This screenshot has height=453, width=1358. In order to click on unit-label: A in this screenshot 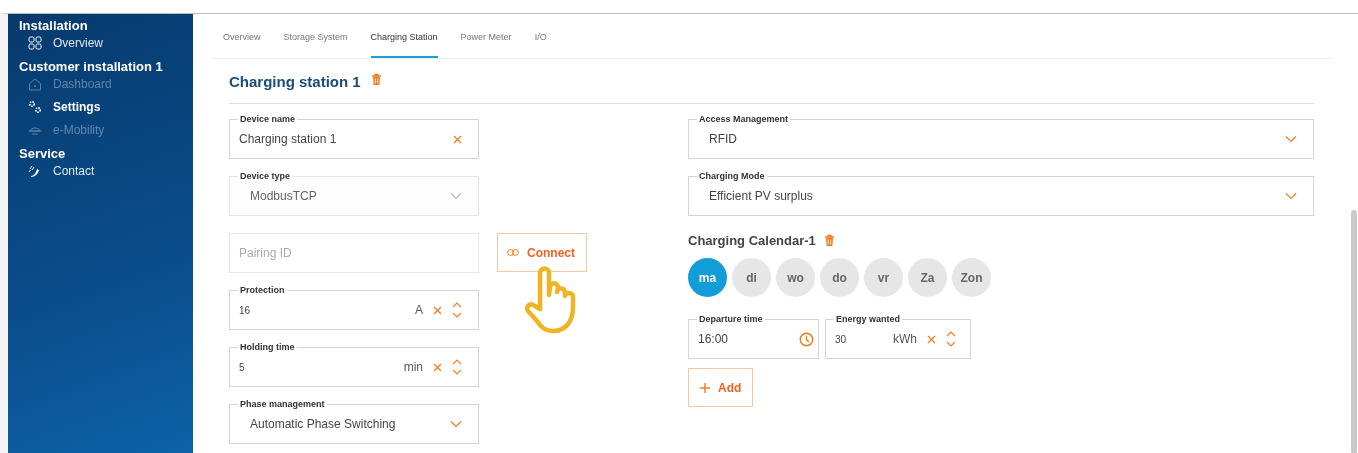, I will do `click(419, 310)`.